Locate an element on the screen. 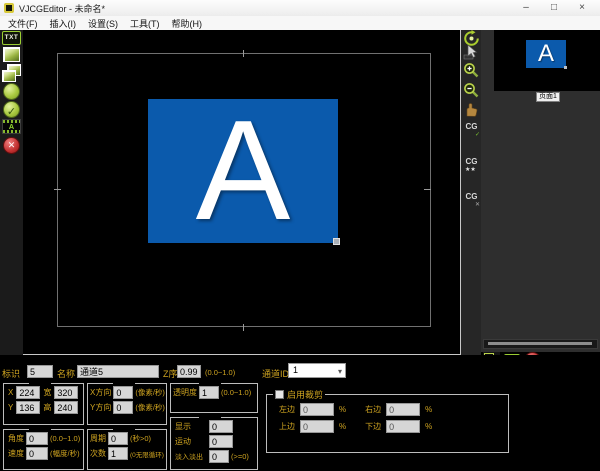 The width and height of the screenshot is (600, 471). crop-group: 启用裁剪 左边 % 右边 % 上边 % 下边 % is located at coordinates (387, 420).